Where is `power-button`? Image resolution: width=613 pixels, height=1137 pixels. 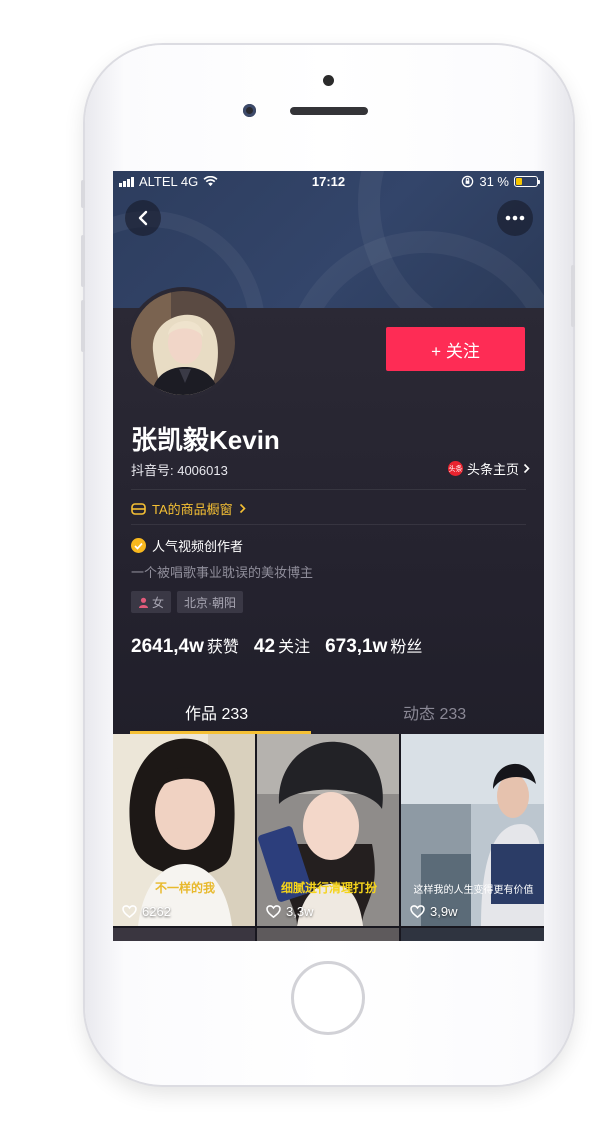
power-button is located at coordinates (573, 296).